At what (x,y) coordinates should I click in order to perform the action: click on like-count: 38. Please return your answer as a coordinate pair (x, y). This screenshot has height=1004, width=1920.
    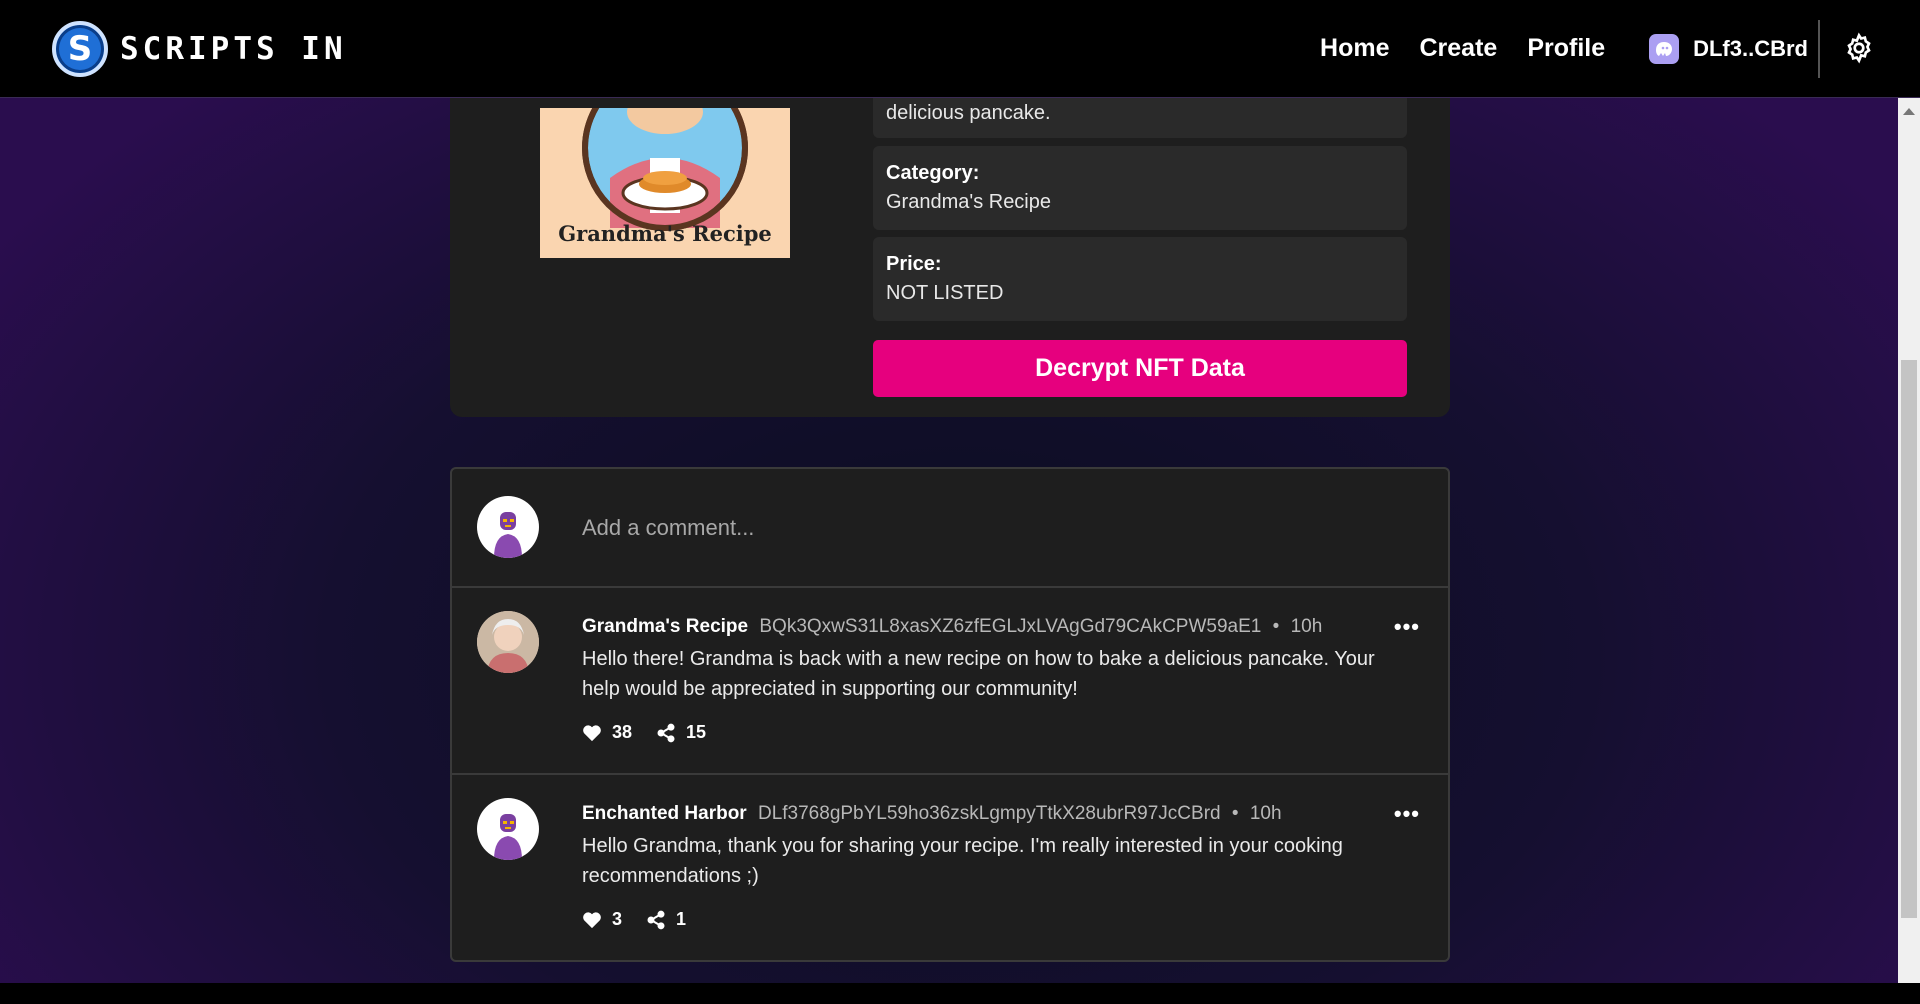
    Looking at the image, I should click on (622, 732).